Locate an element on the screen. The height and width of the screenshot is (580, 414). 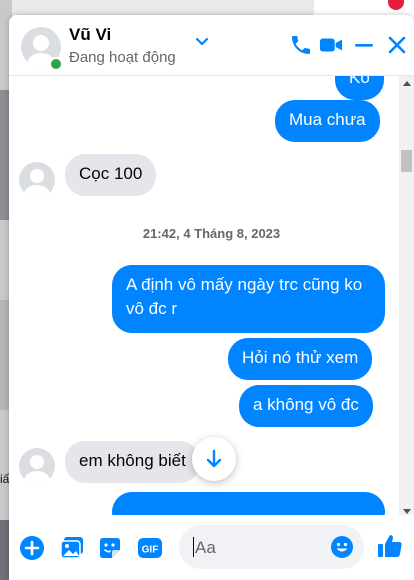
sticker-icon is located at coordinates (110, 548).